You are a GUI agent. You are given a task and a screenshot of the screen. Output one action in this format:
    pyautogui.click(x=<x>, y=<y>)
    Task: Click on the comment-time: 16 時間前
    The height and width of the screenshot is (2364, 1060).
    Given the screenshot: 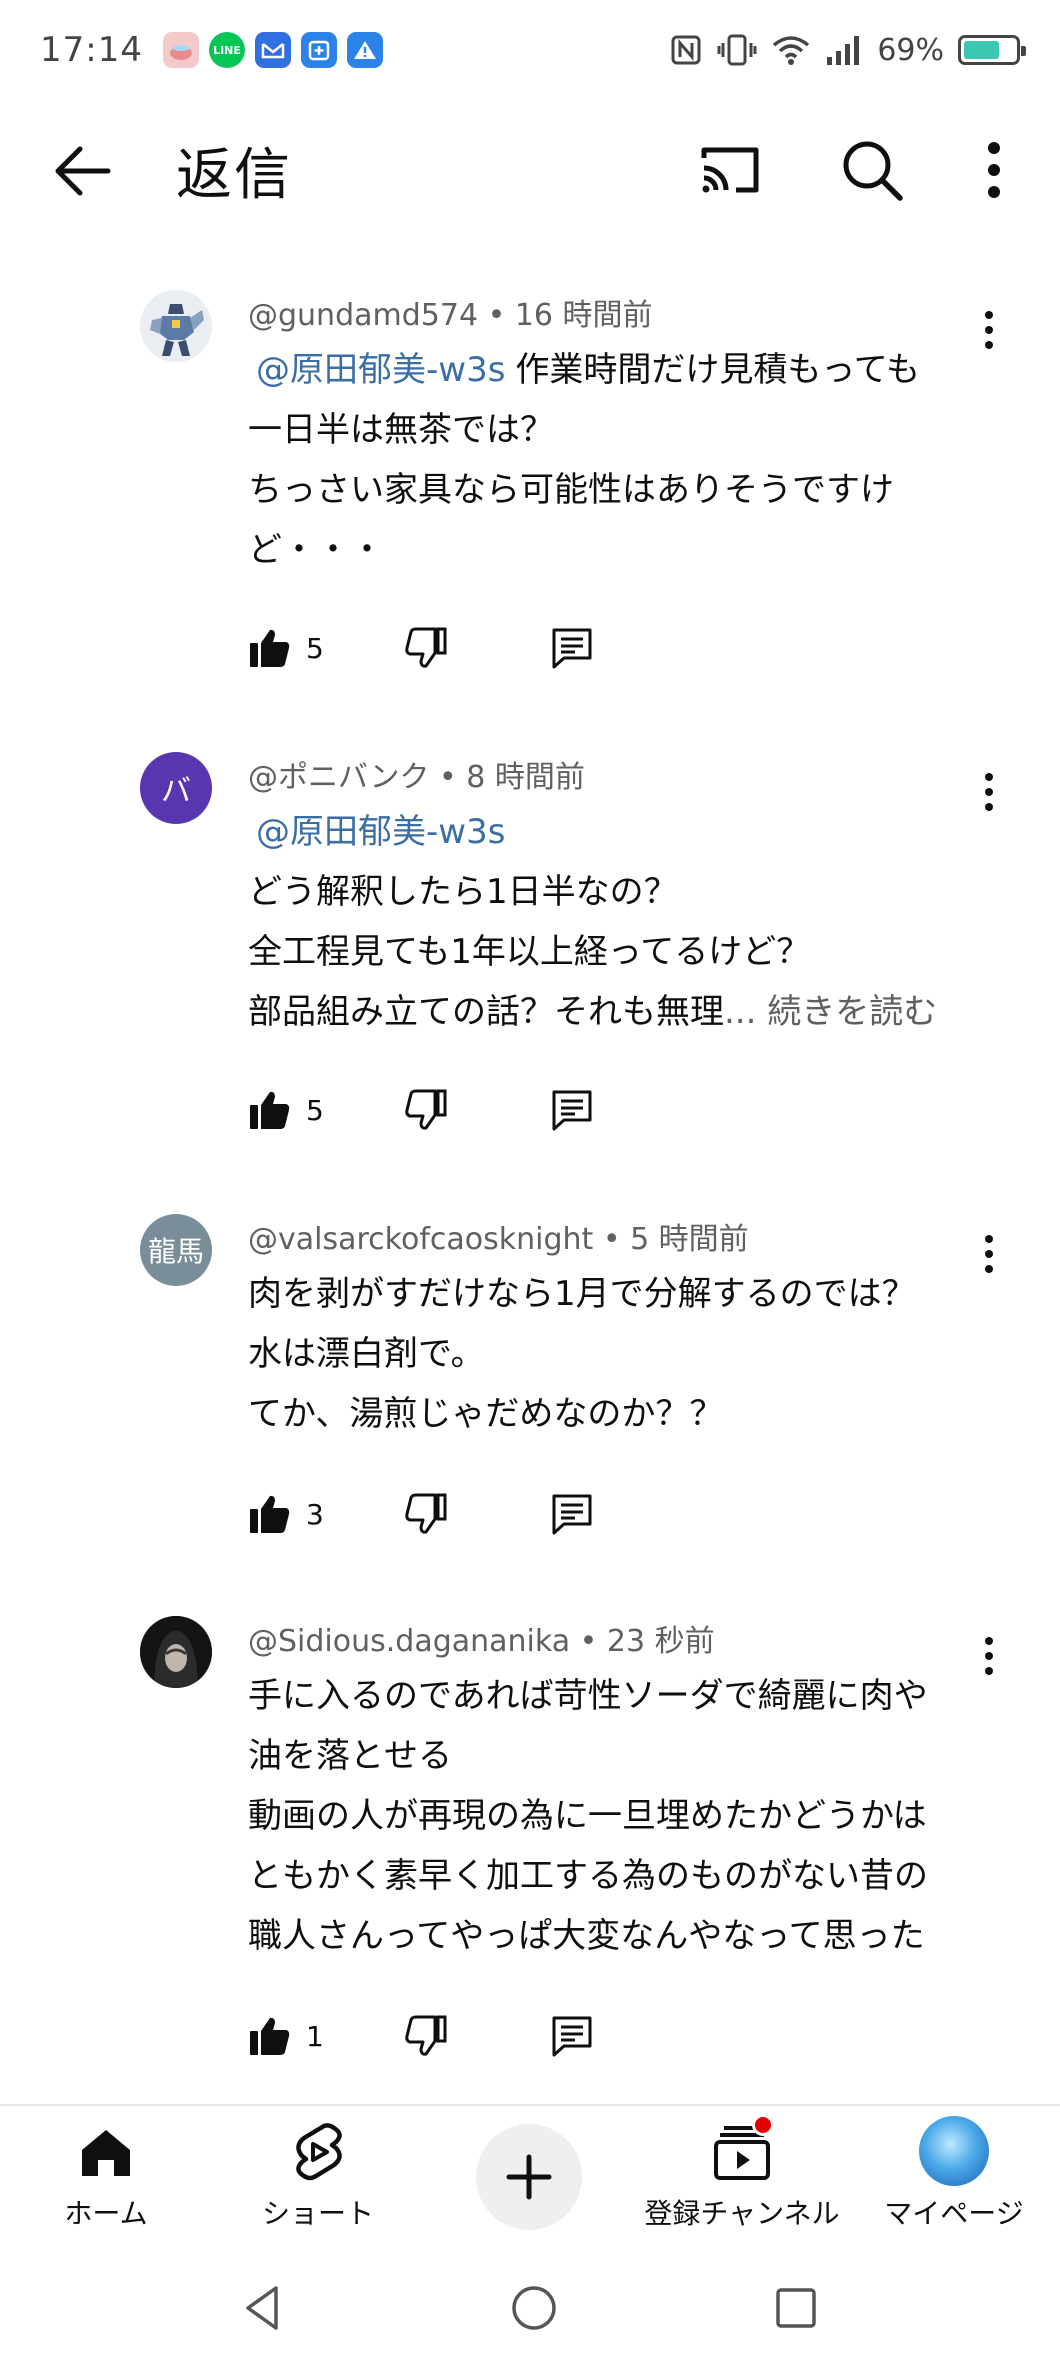 What is the action you would take?
    pyautogui.click(x=583, y=315)
    